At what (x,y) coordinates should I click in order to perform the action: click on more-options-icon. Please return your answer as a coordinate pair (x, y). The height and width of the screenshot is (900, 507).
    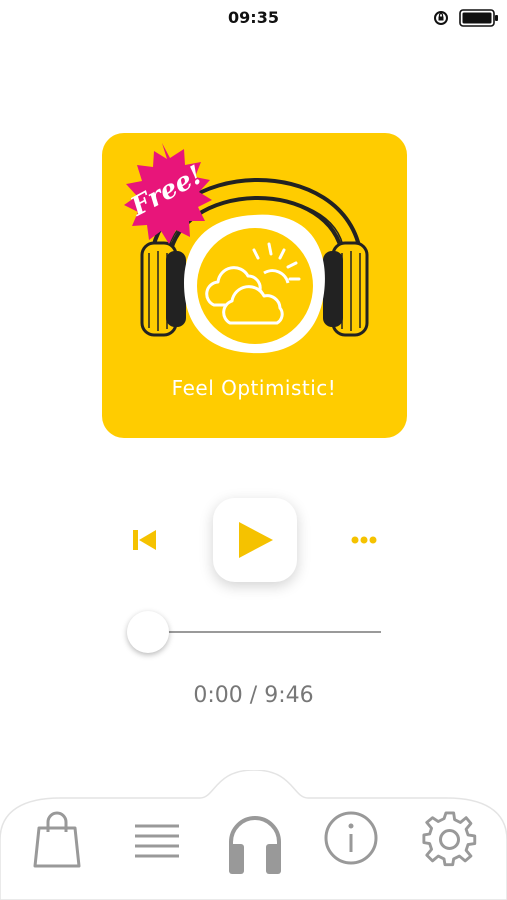
    Looking at the image, I should click on (364, 540).